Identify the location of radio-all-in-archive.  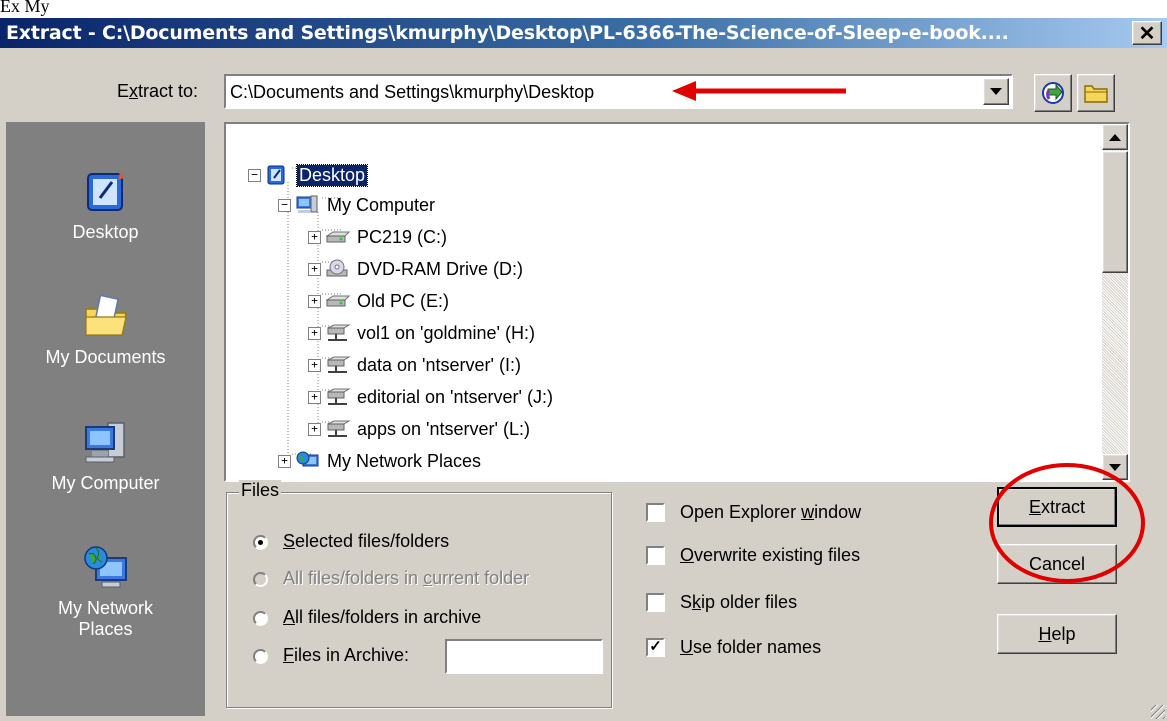
(260, 618).